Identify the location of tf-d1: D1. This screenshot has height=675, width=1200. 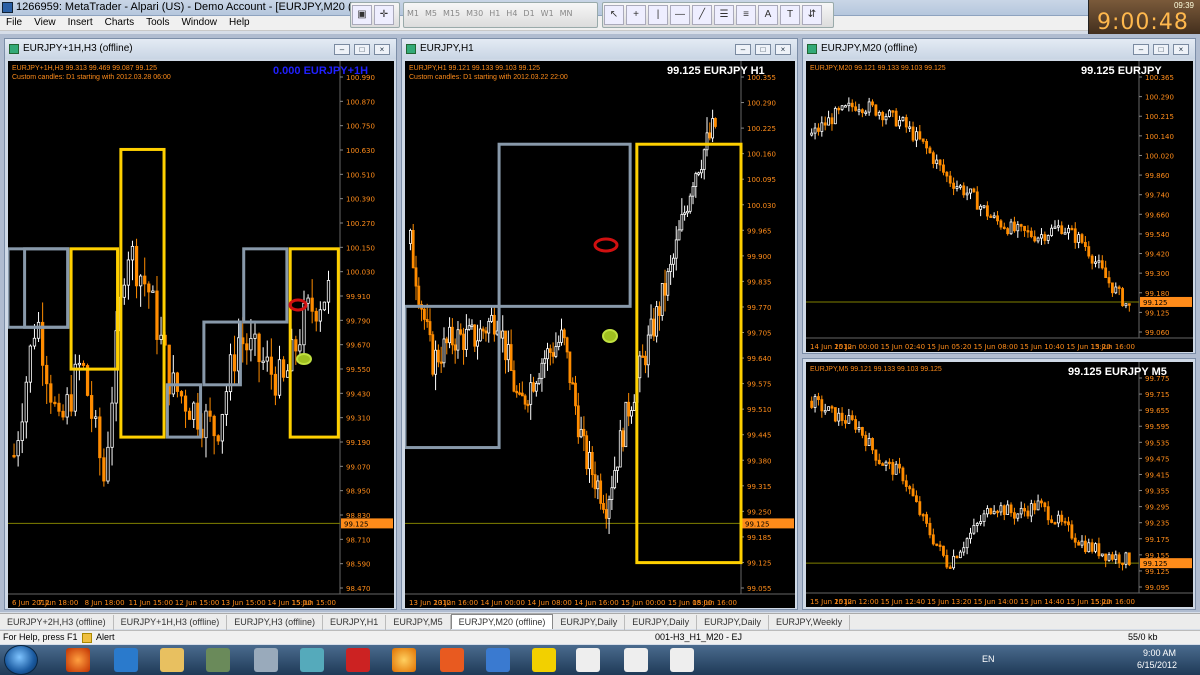
(528, 13).